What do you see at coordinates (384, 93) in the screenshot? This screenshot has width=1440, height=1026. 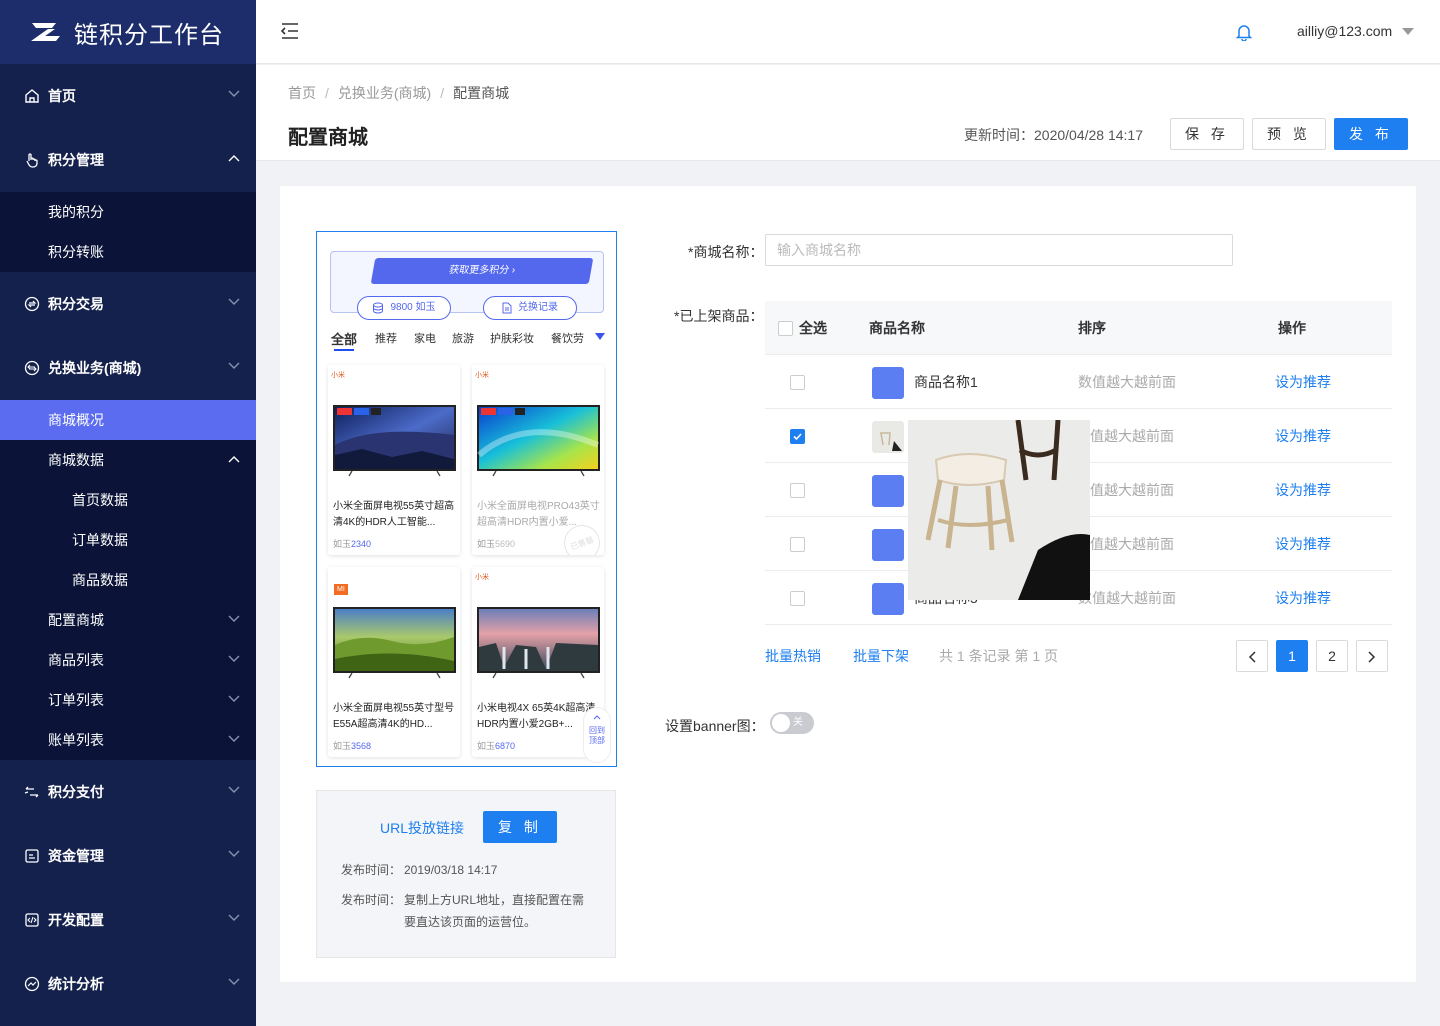 I see `breadcrumb-item: 兑换业务(商城)` at bounding box center [384, 93].